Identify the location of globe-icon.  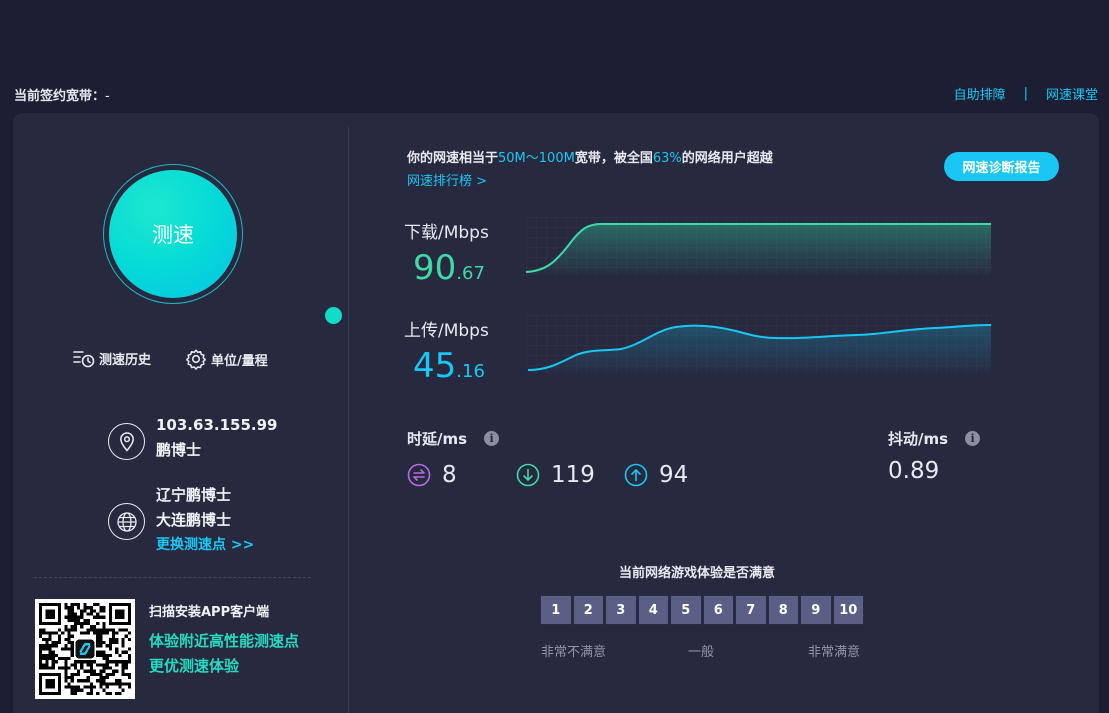
(126, 521).